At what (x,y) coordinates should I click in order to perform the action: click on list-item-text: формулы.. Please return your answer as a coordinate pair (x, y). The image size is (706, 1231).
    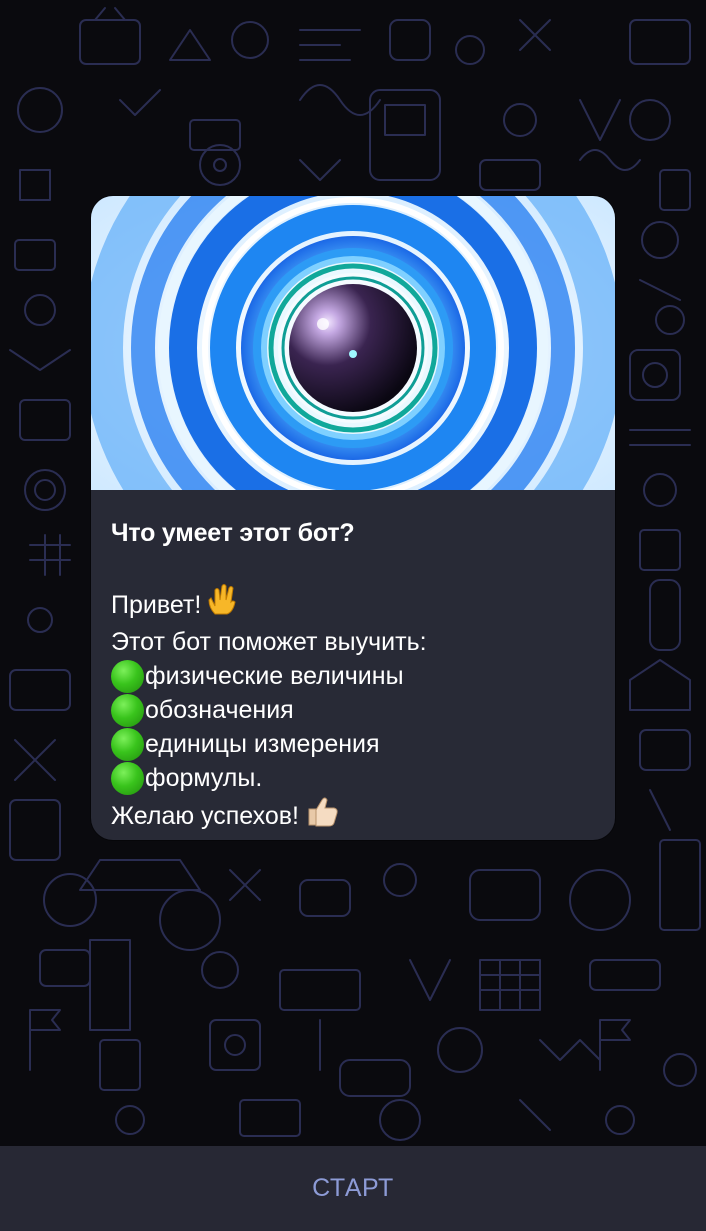
    Looking at the image, I should click on (204, 778).